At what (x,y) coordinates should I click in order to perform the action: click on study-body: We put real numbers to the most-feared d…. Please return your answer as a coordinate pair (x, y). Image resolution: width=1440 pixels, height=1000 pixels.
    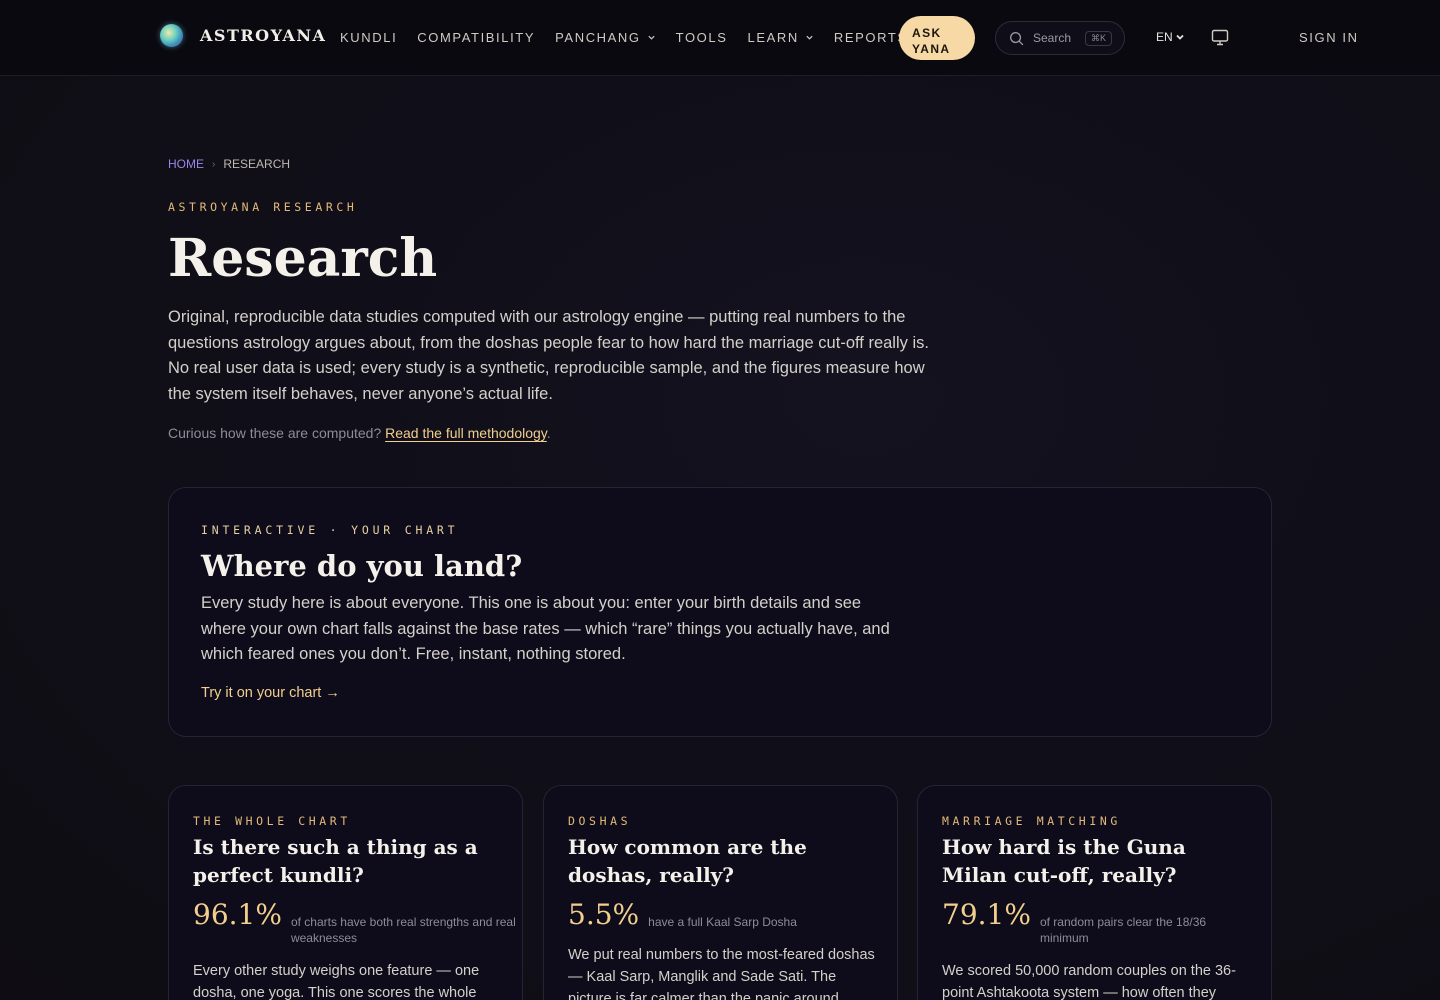
    Looking at the image, I should click on (721, 973).